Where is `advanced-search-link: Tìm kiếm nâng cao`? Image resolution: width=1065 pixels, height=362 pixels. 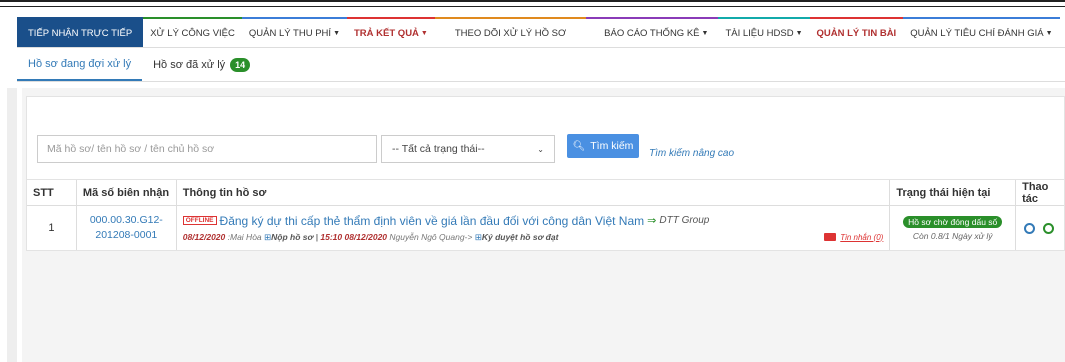
advanced-search-link: Tìm kiếm nâng cao is located at coordinates (691, 153).